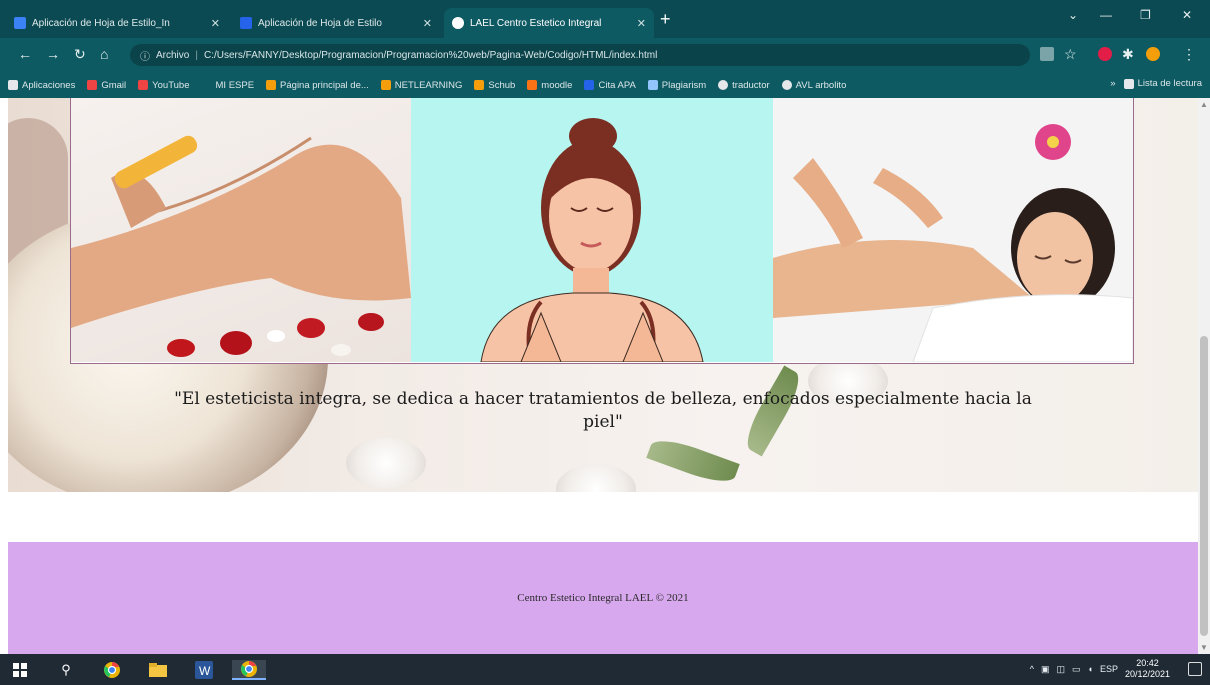 The width and height of the screenshot is (1210, 685). I want to click on apa-icon, so click(589, 85).